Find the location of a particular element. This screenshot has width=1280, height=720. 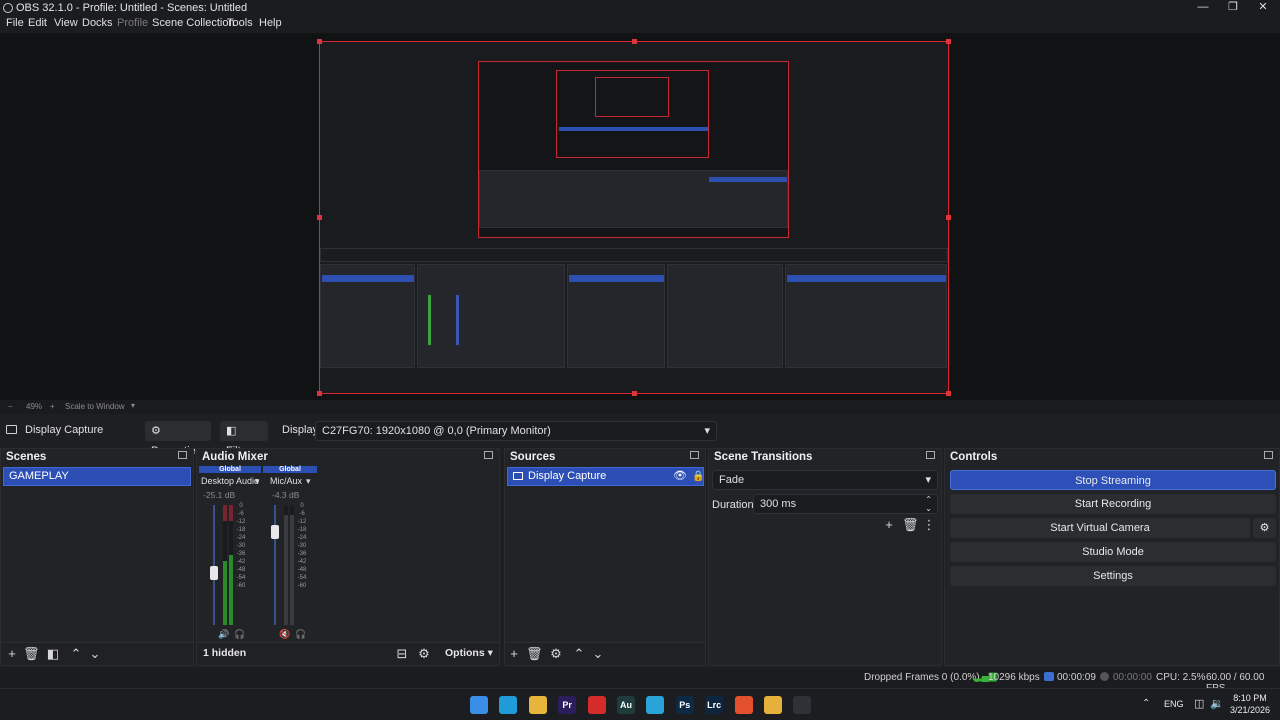

cpu-usage: CPU: 2.5% is located at coordinates (1181, 677).